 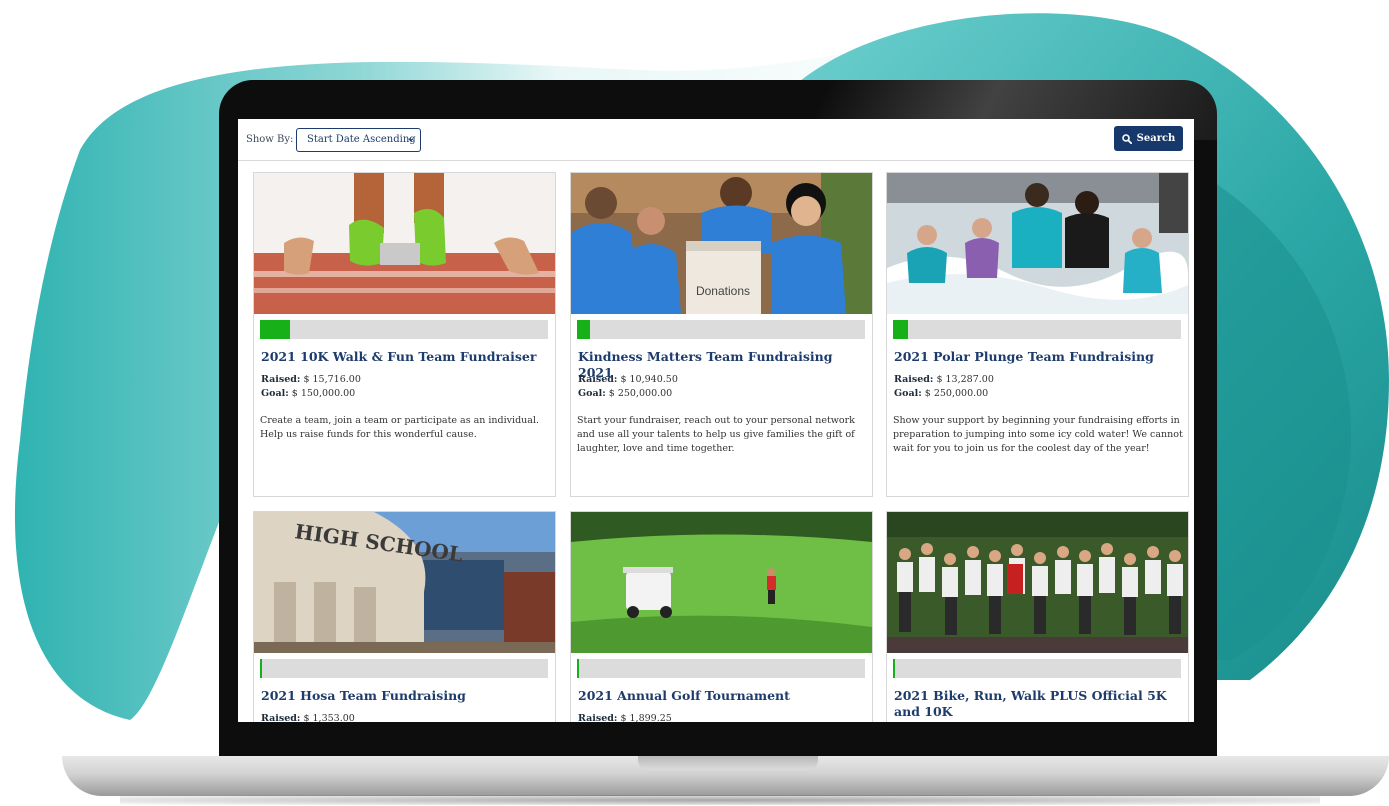 I want to click on toolbar: Show By: Start Date Ascending ⌄ Search, so click(x=716, y=140).